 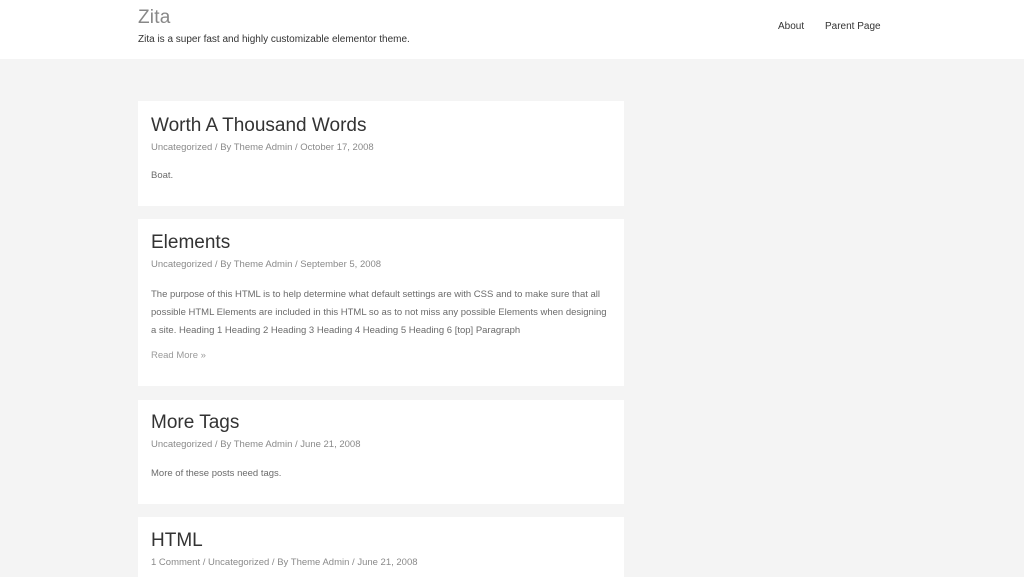 I want to click on post-date-link: October 17, 2008, so click(x=336, y=147).